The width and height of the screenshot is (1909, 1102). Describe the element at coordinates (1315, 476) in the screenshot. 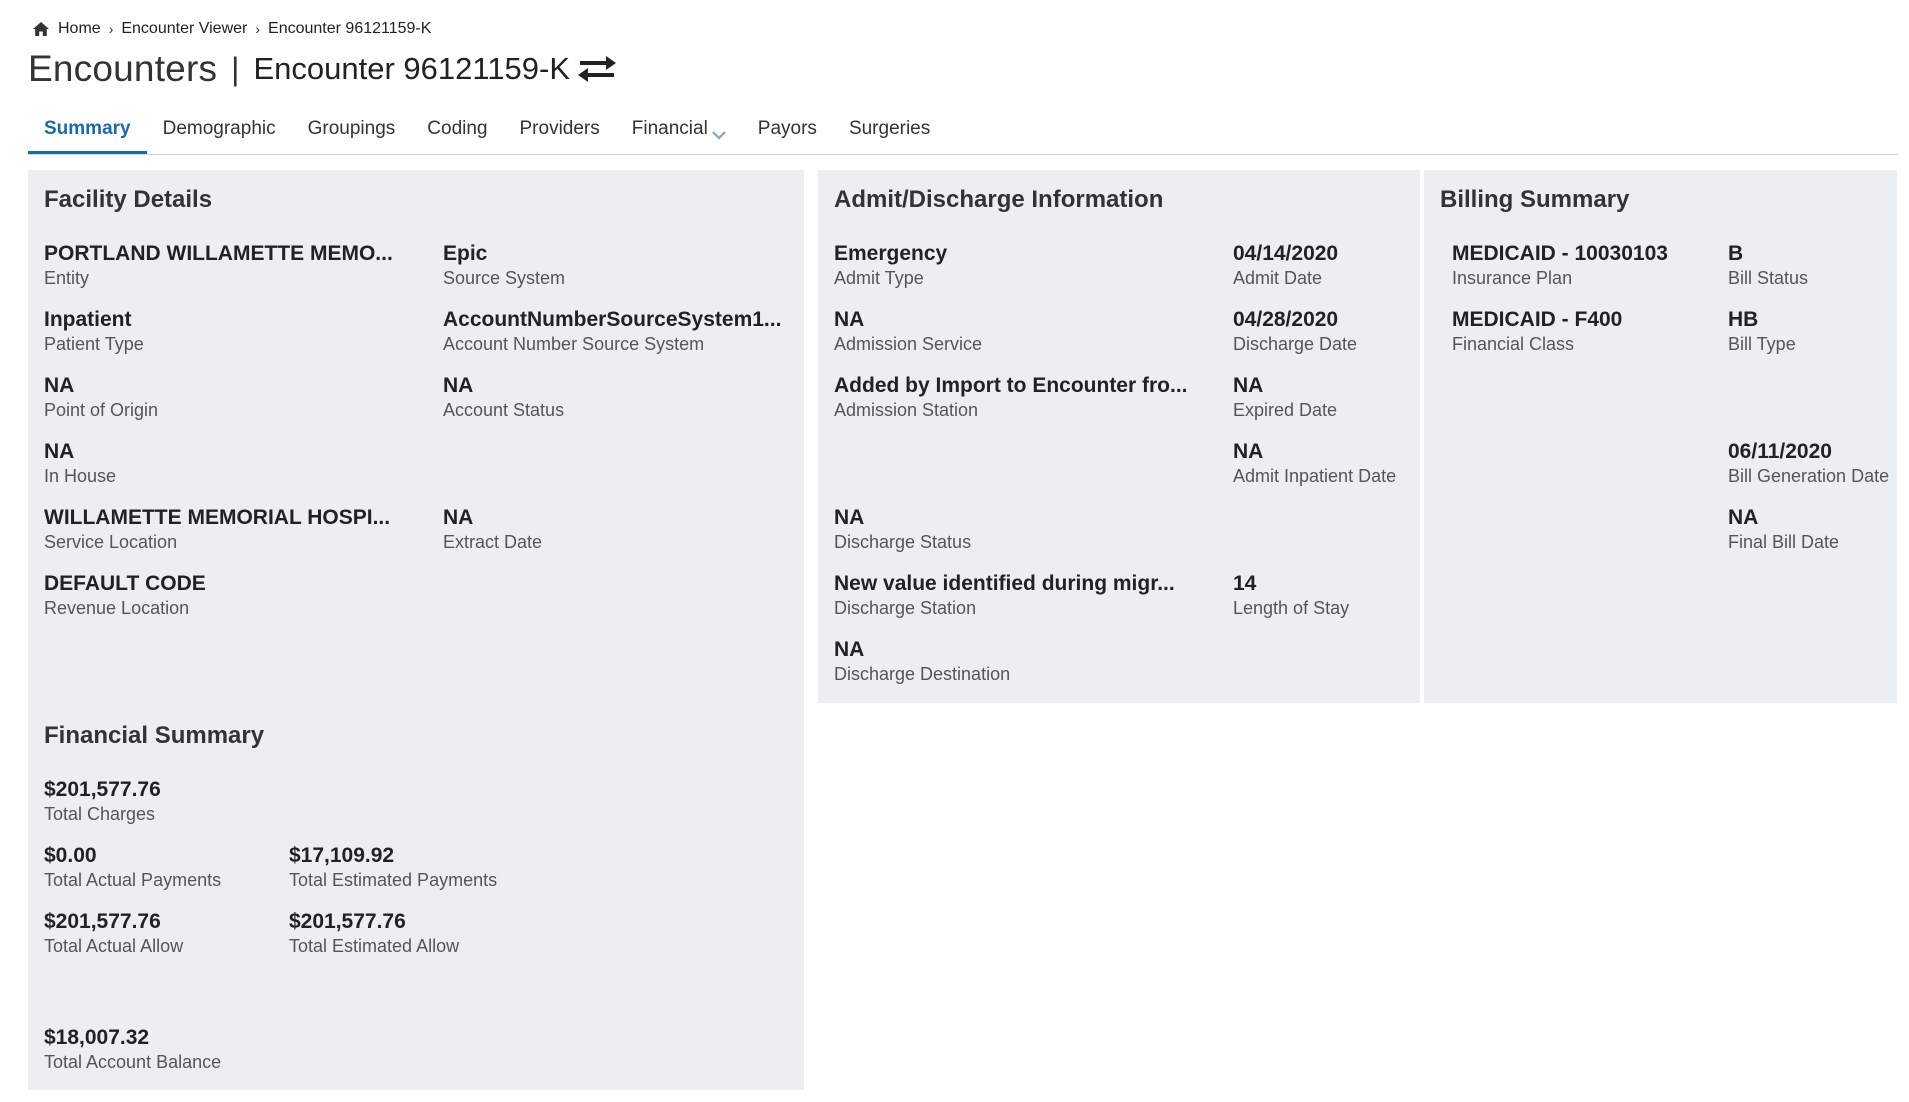

I see `admit-inpatient-date-label: Admit Inpatient Date` at that location.